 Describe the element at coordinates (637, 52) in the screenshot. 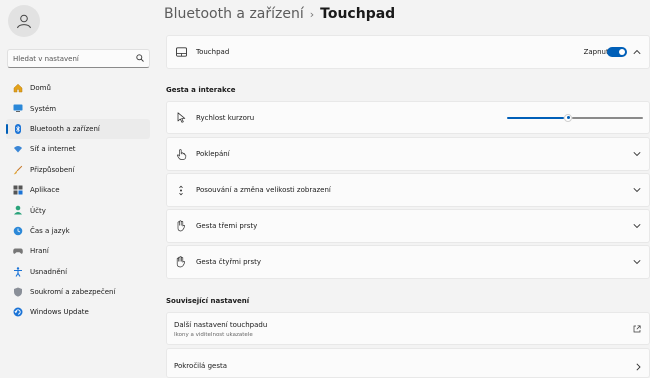

I see `chevron-up-icon` at that location.